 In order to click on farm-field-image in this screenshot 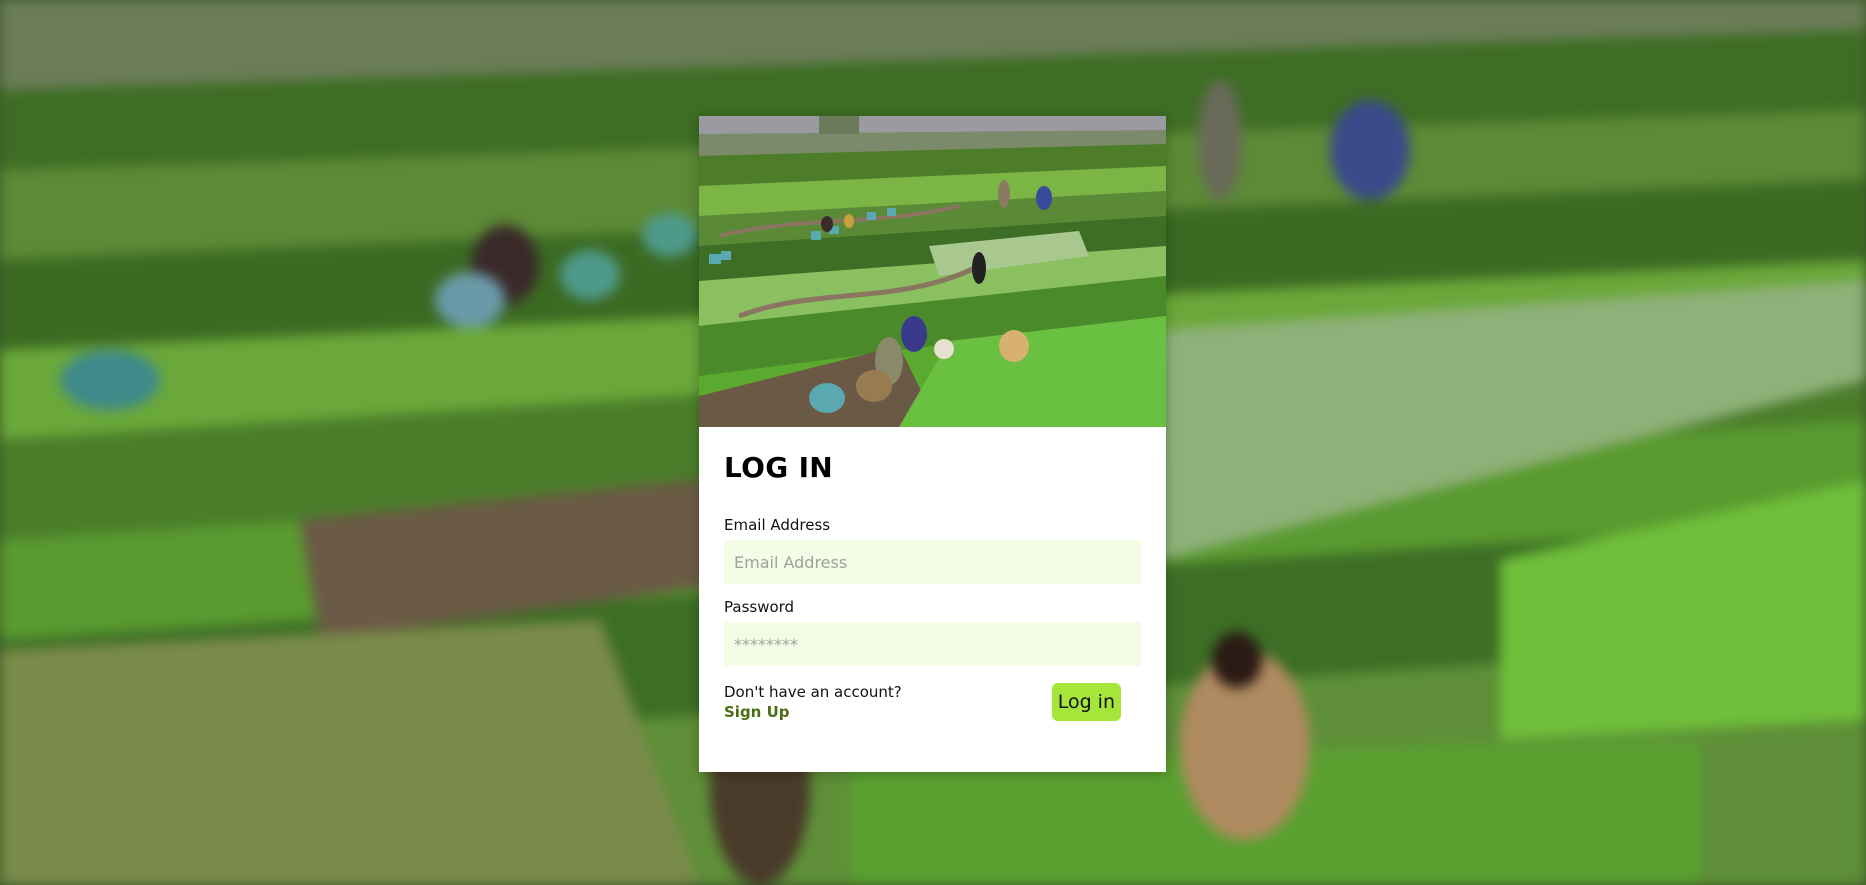, I will do `click(932, 271)`.